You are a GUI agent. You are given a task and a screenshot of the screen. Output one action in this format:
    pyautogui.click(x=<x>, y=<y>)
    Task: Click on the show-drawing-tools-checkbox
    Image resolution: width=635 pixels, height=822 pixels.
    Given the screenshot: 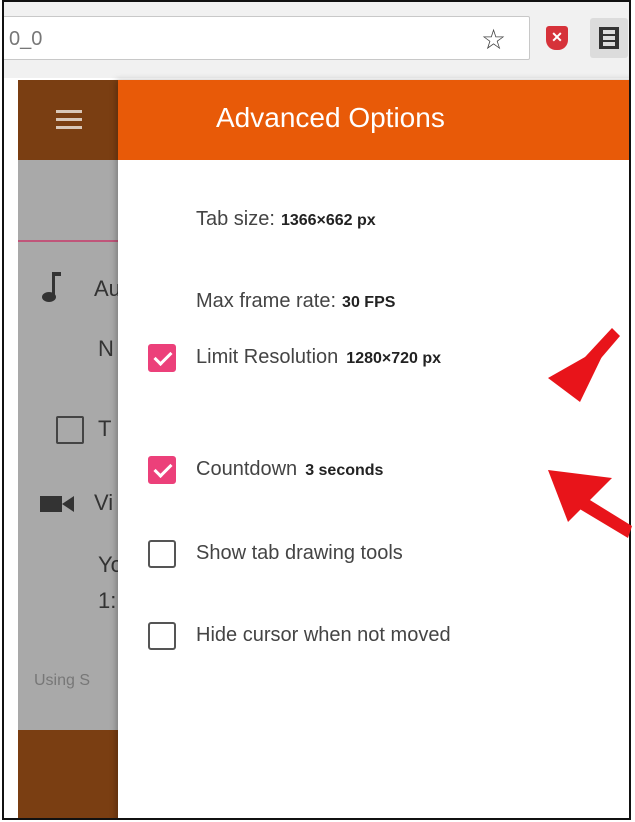 What is the action you would take?
    pyautogui.click(x=162, y=554)
    